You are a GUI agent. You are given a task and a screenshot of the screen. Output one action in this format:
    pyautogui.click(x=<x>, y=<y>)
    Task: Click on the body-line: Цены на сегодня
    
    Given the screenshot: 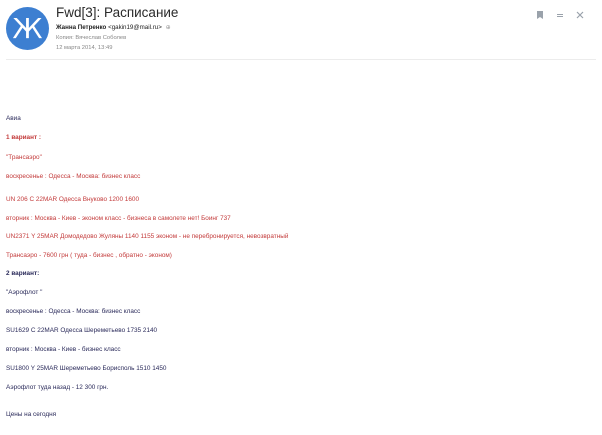 What is the action you would take?
    pyautogui.click(x=31, y=414)
    